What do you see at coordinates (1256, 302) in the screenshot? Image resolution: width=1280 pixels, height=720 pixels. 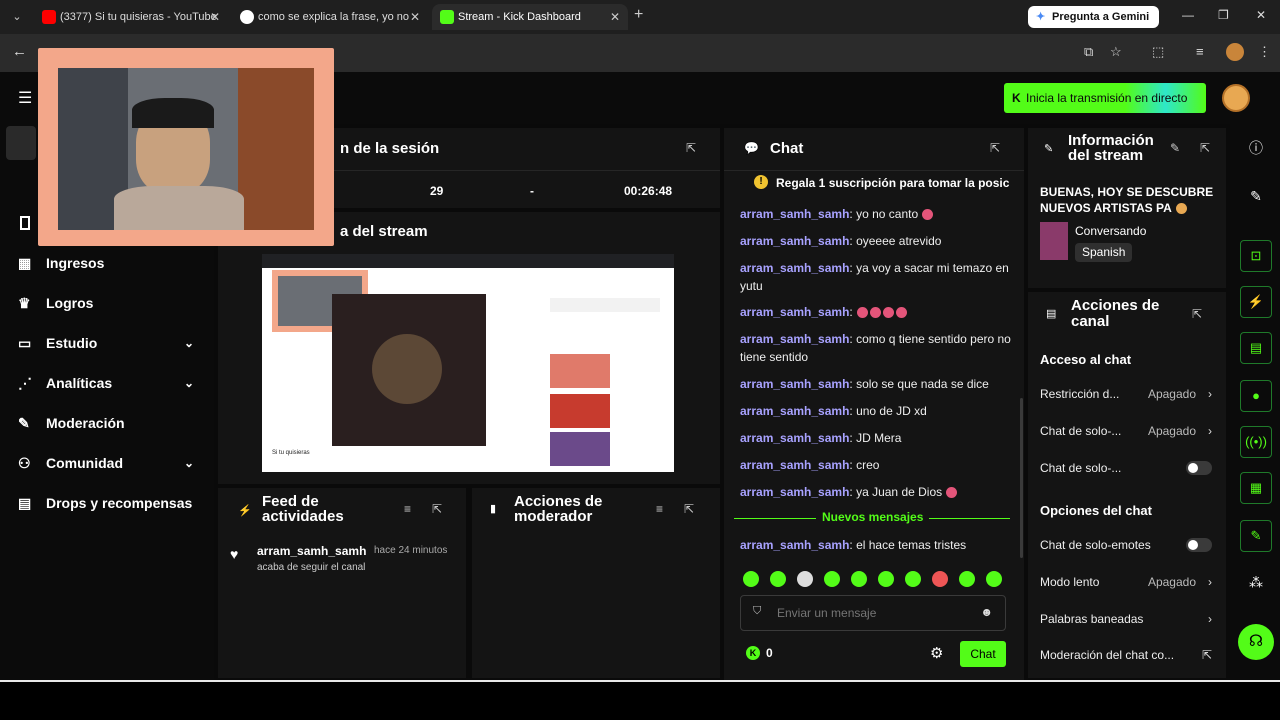 I see `bolt-icon: ⚡` at bounding box center [1256, 302].